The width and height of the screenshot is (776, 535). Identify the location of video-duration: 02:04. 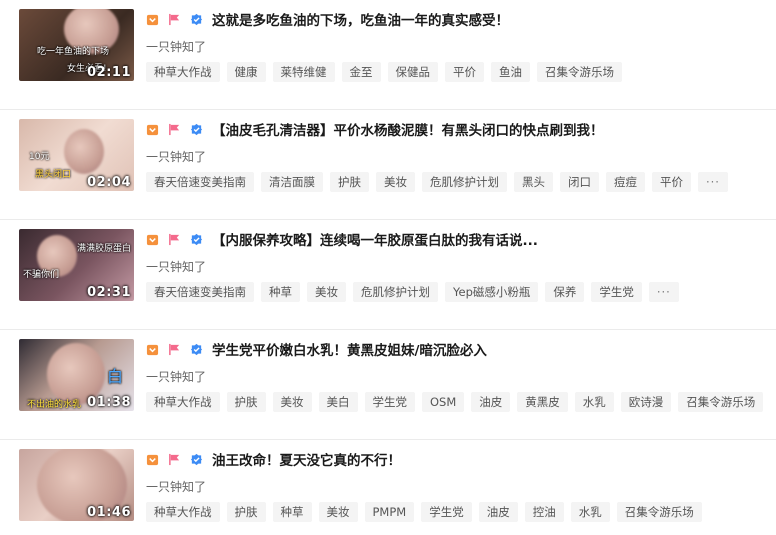
(109, 182).